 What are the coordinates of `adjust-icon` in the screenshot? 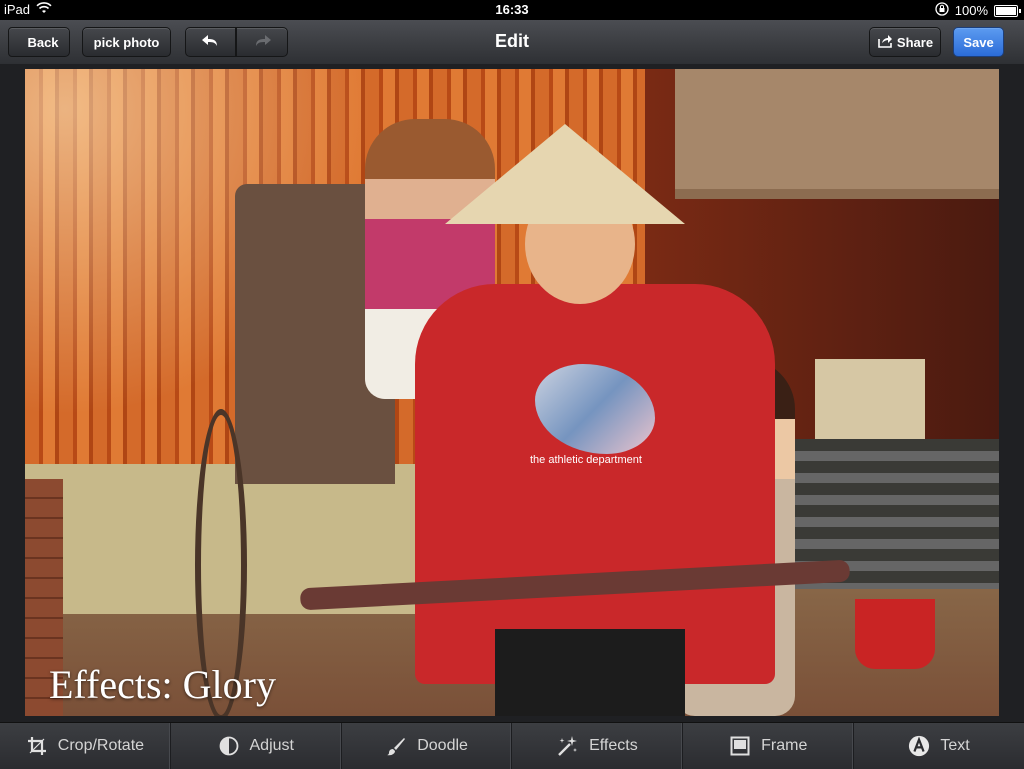 It's located at (229, 746).